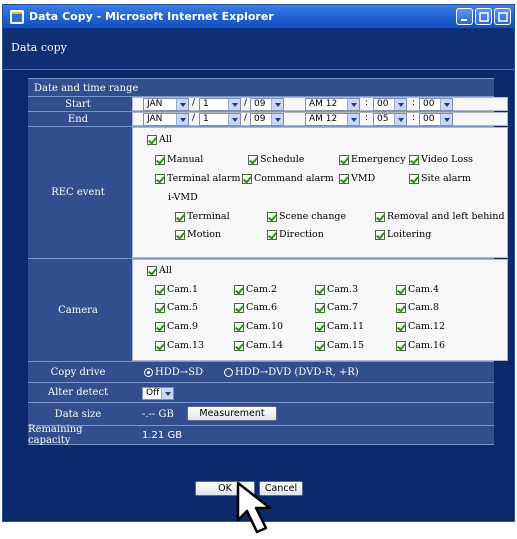  I want to click on ie-icon, so click(17, 17).